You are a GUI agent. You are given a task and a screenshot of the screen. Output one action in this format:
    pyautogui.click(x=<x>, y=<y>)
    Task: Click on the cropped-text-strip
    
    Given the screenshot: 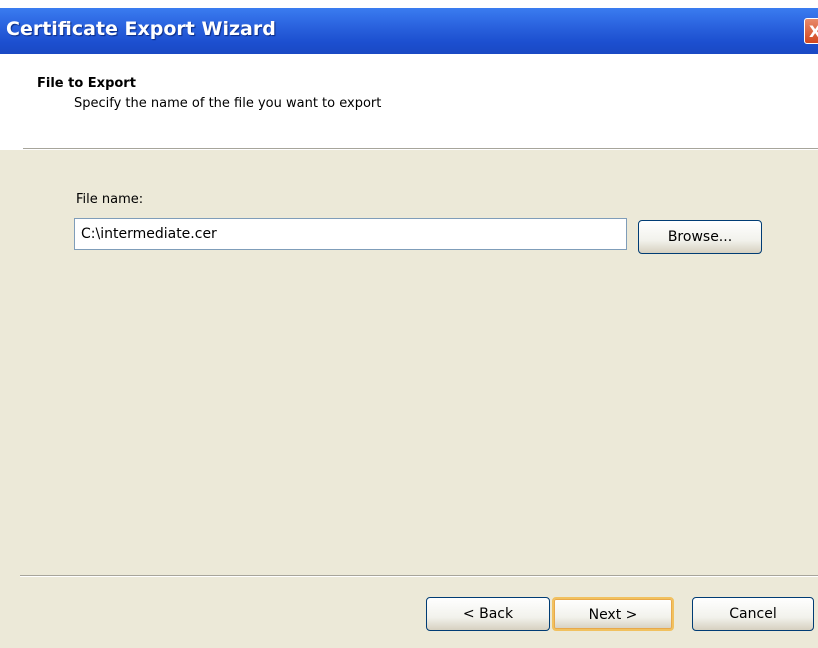 What is the action you would take?
    pyautogui.click(x=409, y=4)
    